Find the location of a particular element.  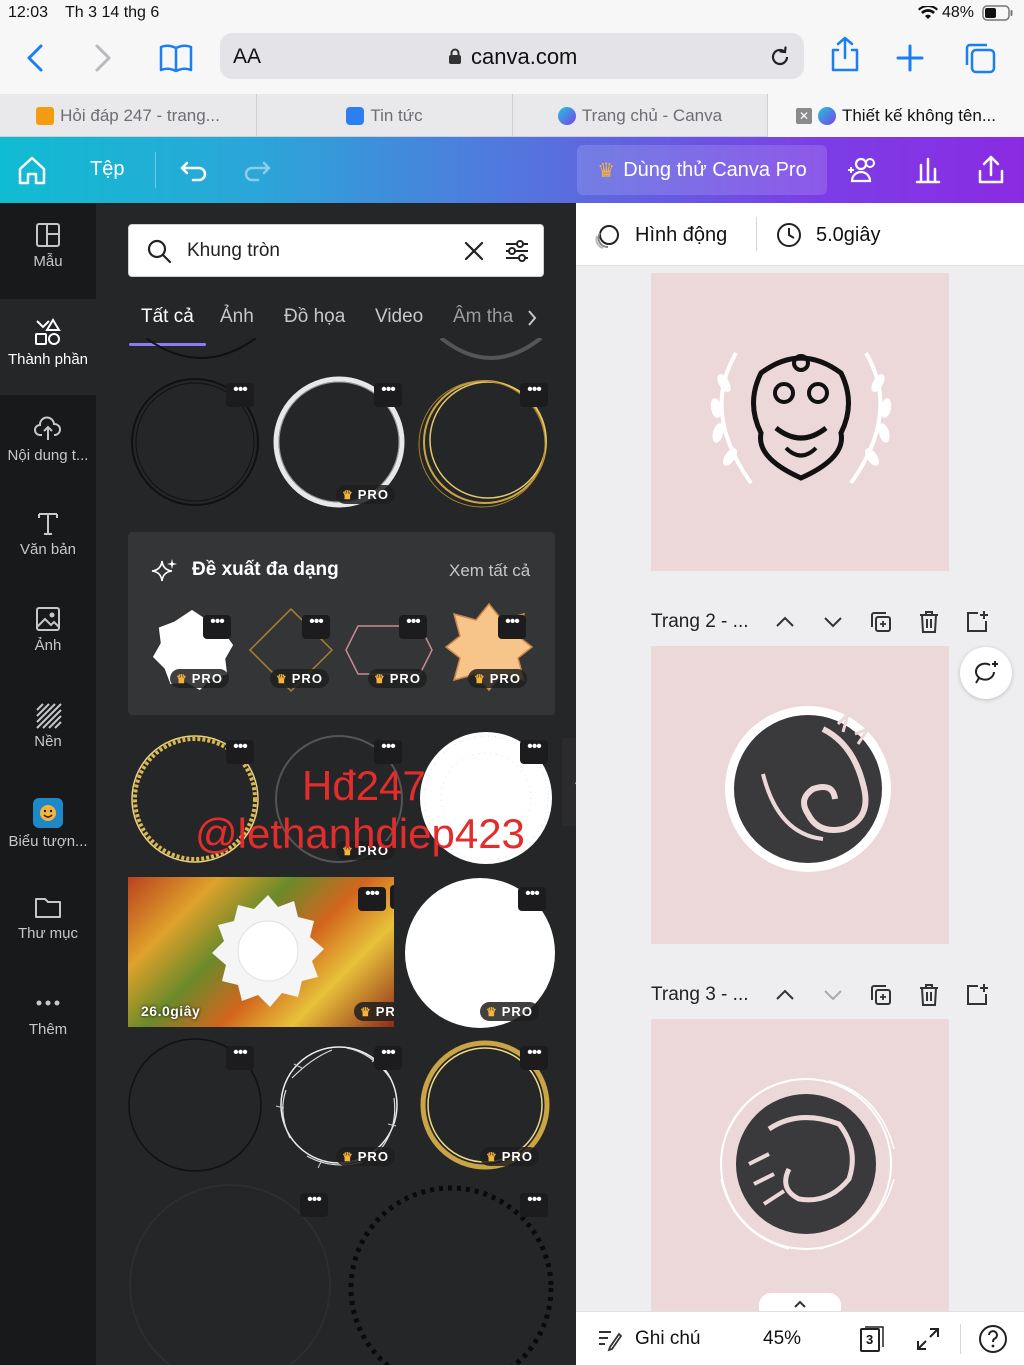

share-icon is located at coordinates (845, 54).